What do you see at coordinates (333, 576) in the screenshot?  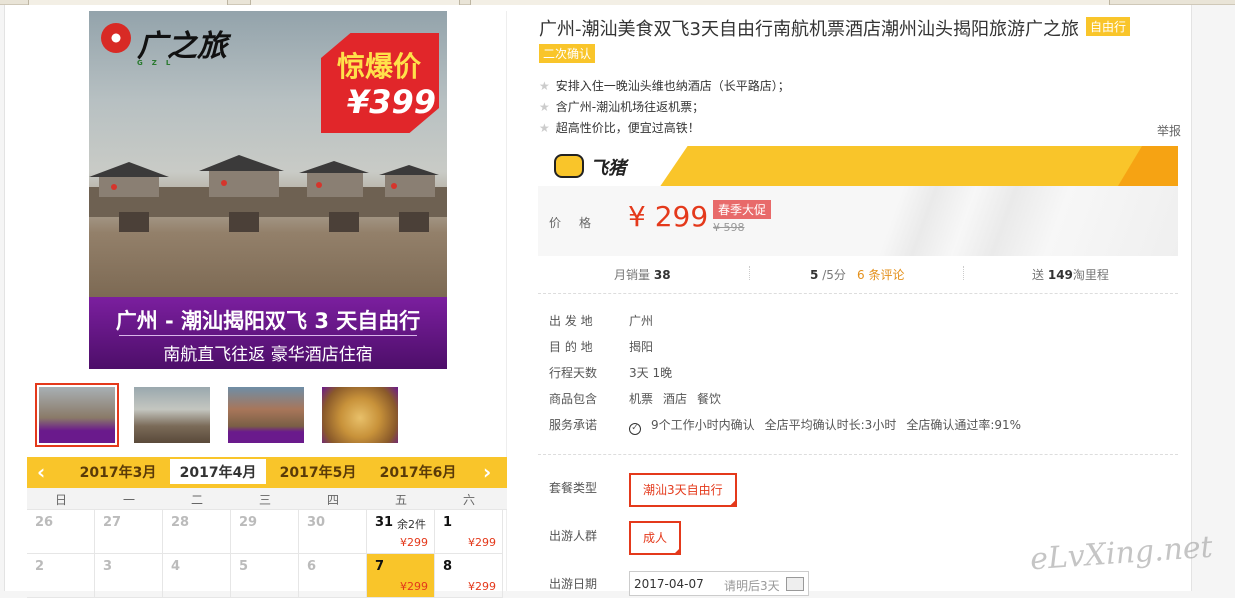 I see `calendar-day: 6` at bounding box center [333, 576].